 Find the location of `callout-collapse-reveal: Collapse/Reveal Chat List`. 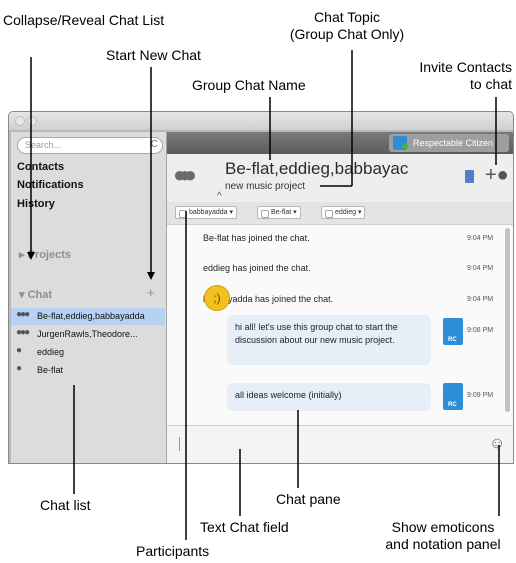

callout-collapse-reveal: Collapse/Reveal Chat List is located at coordinates (84, 20).